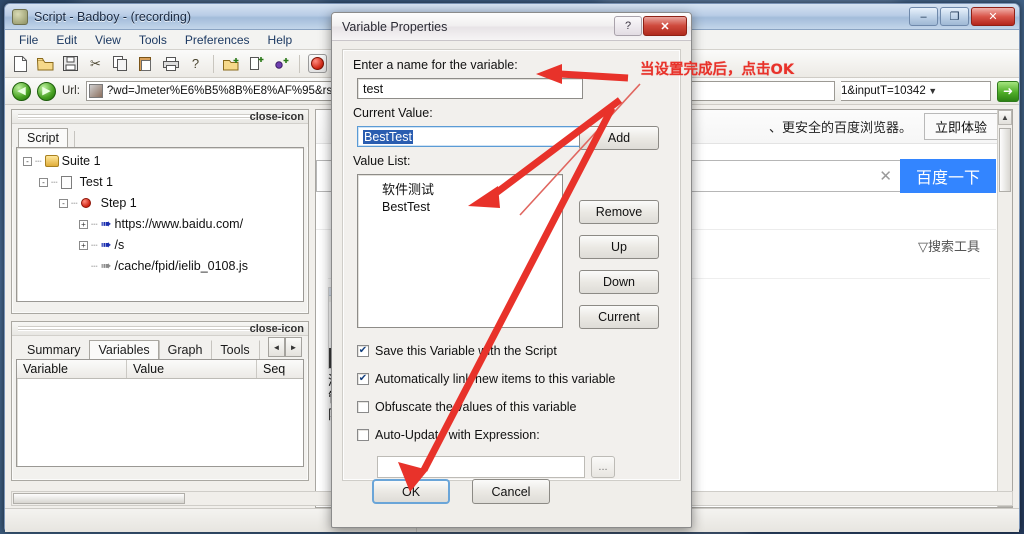  What do you see at coordinates (28, 40) in the screenshot?
I see `menu-file: File` at bounding box center [28, 40].